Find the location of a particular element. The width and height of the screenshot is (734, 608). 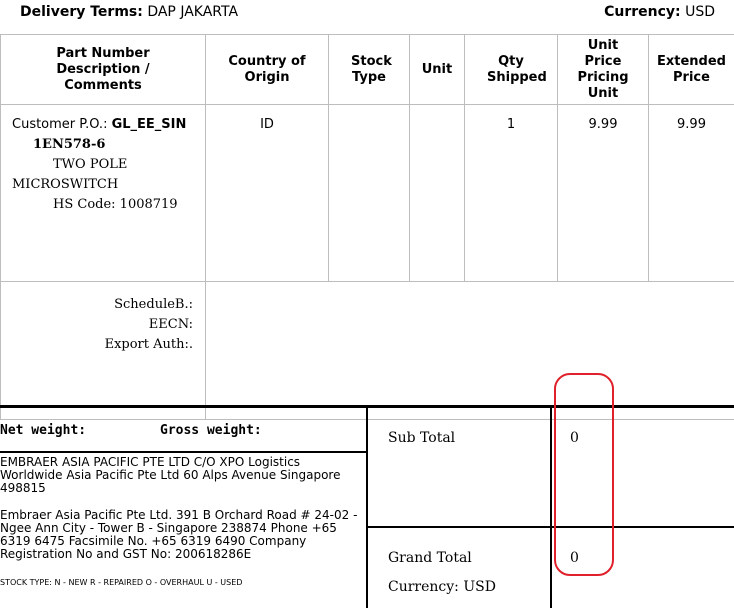

stock-type-cell is located at coordinates (369, 193).